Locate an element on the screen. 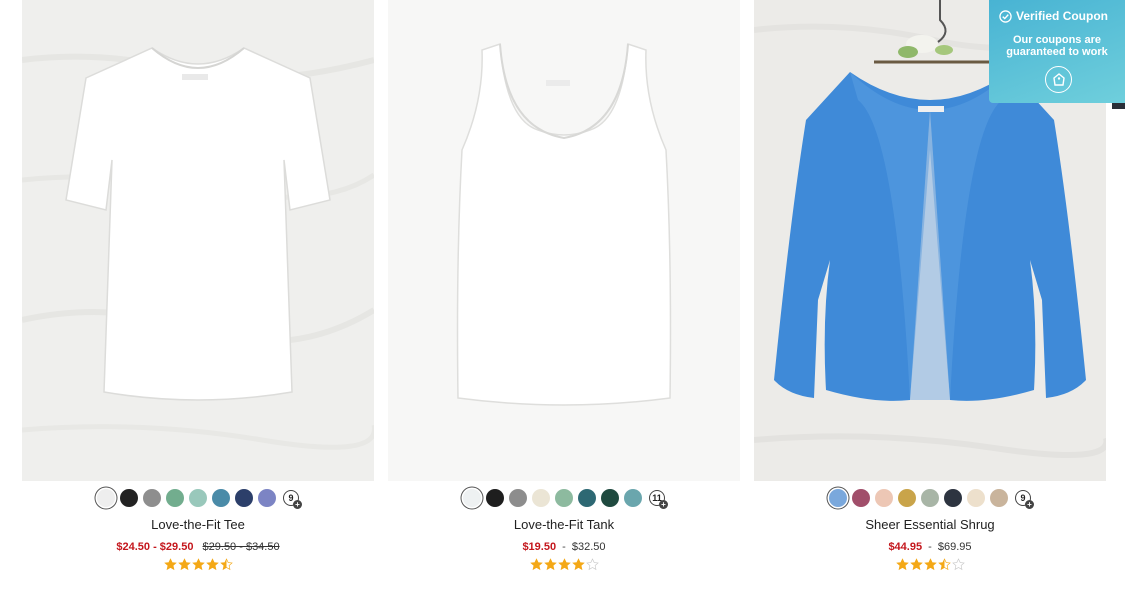 The width and height of the screenshot is (1125, 591). regular-price: $69.95 is located at coordinates (954, 547).